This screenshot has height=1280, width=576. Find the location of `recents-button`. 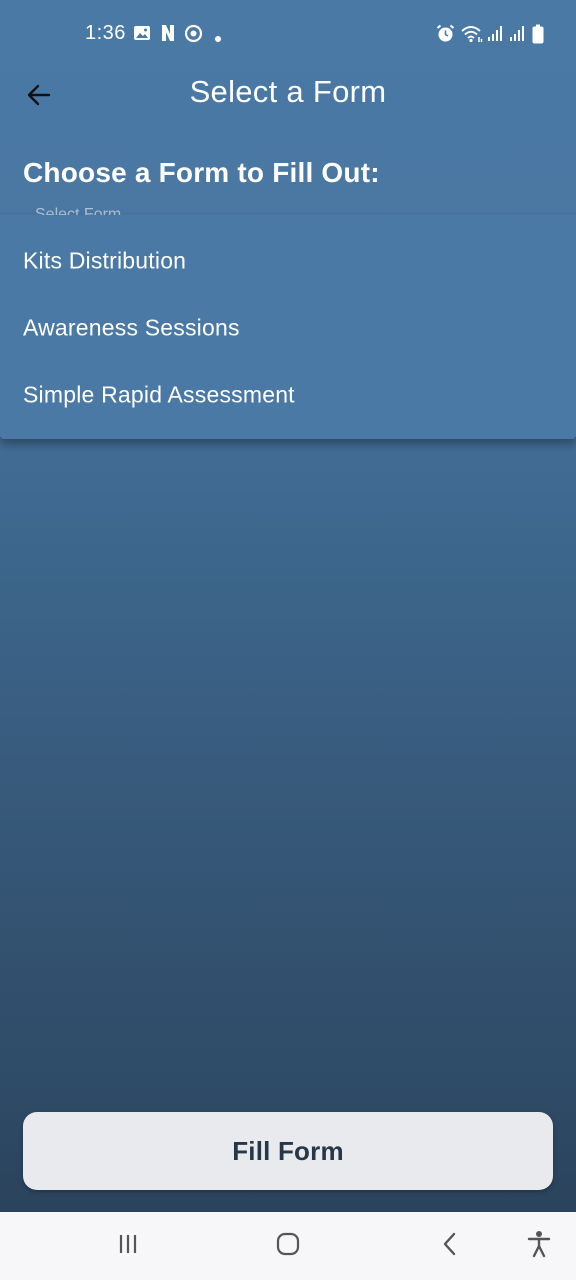

recents-button is located at coordinates (128, 1246).